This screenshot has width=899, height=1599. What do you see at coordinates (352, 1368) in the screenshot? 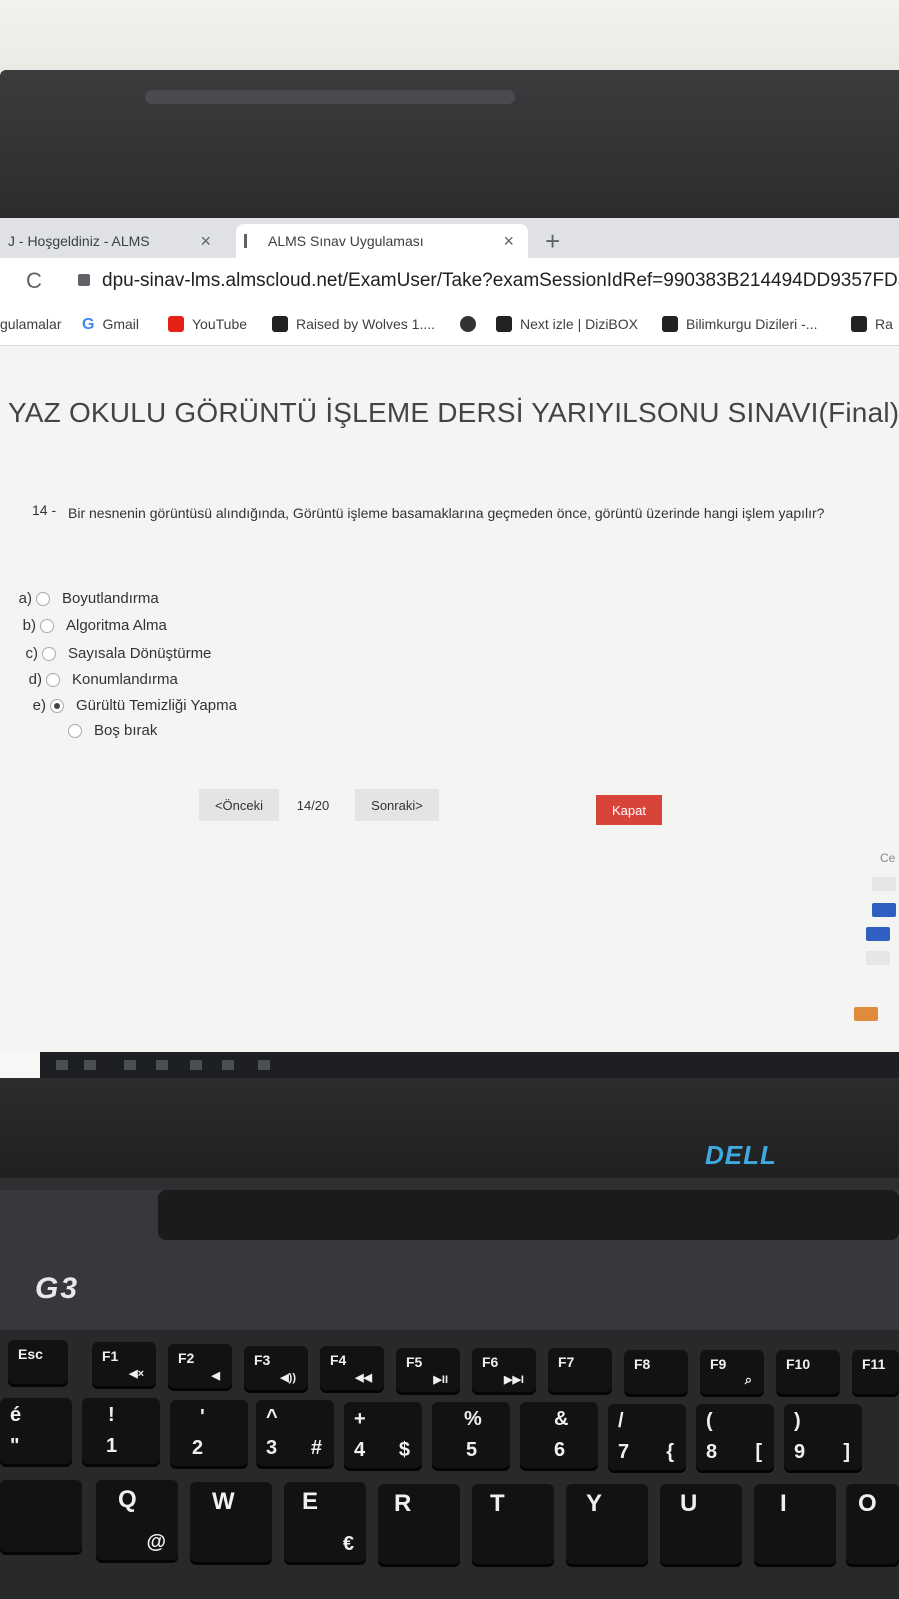
I see `key-f4: F4 ◀◀` at bounding box center [352, 1368].